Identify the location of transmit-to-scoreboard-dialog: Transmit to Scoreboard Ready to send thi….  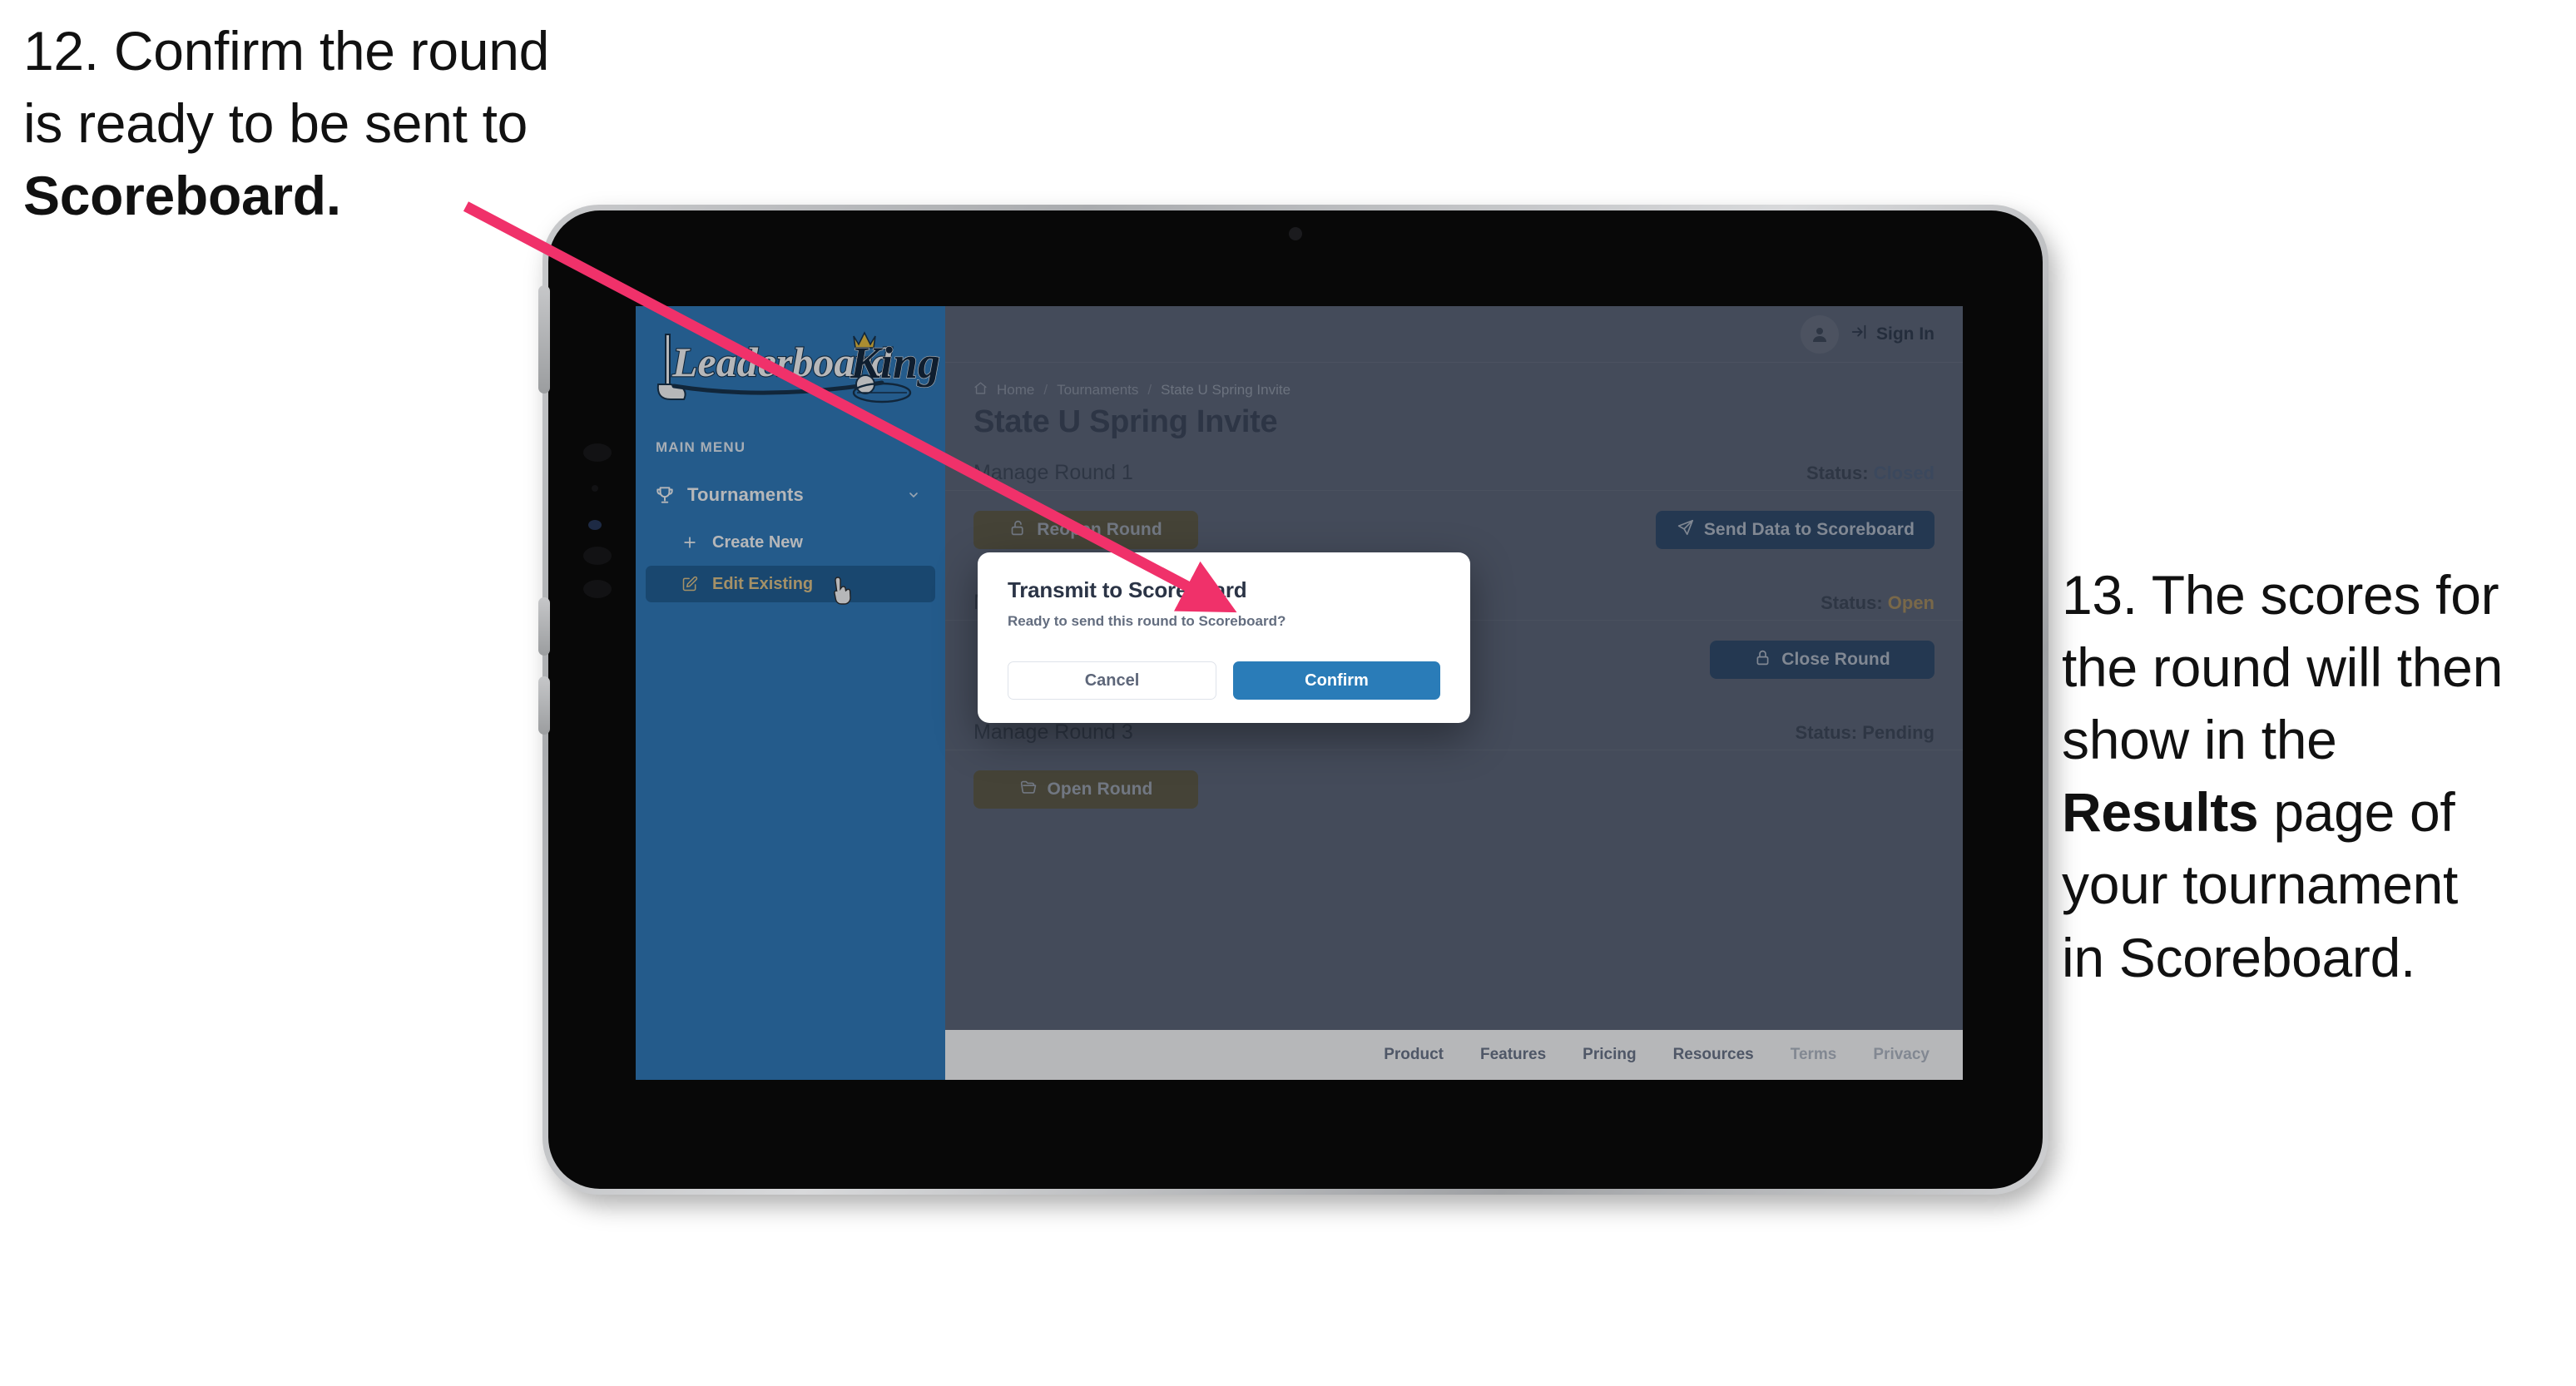
(1224, 637).